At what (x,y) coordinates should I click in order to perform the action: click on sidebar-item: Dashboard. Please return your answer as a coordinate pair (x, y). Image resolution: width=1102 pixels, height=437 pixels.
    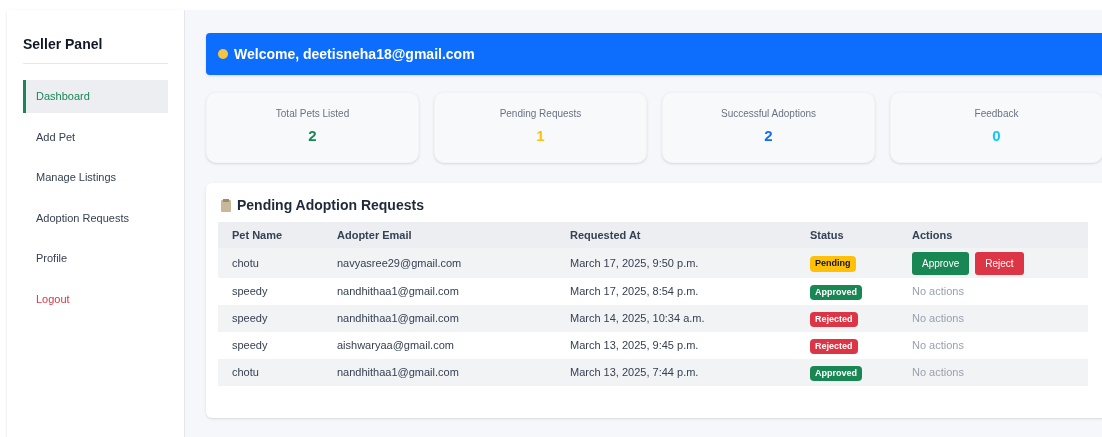
    Looking at the image, I should click on (95, 96).